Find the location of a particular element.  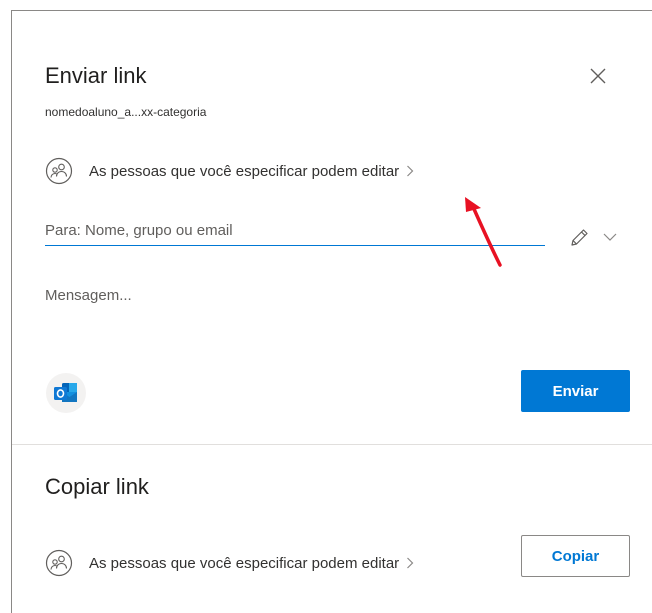

chevron-down-icon is located at coordinates (610, 237).